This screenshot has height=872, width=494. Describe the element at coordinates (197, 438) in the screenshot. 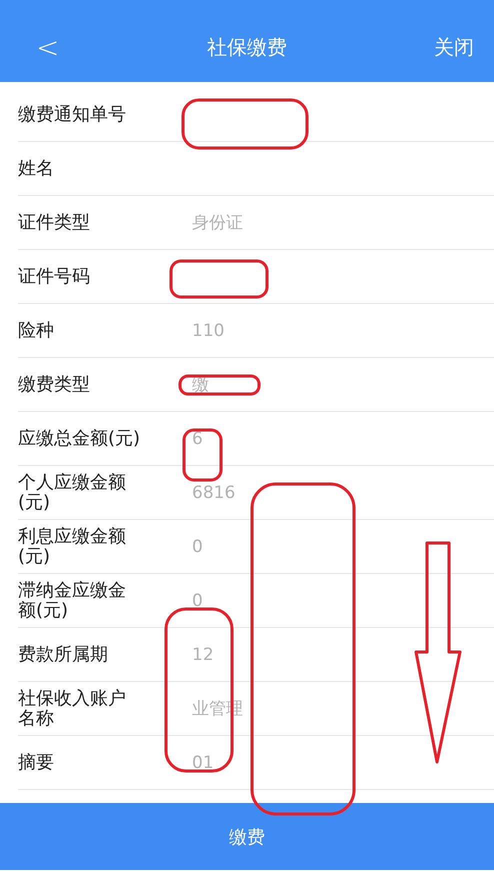

I see `field-value: 6` at that location.